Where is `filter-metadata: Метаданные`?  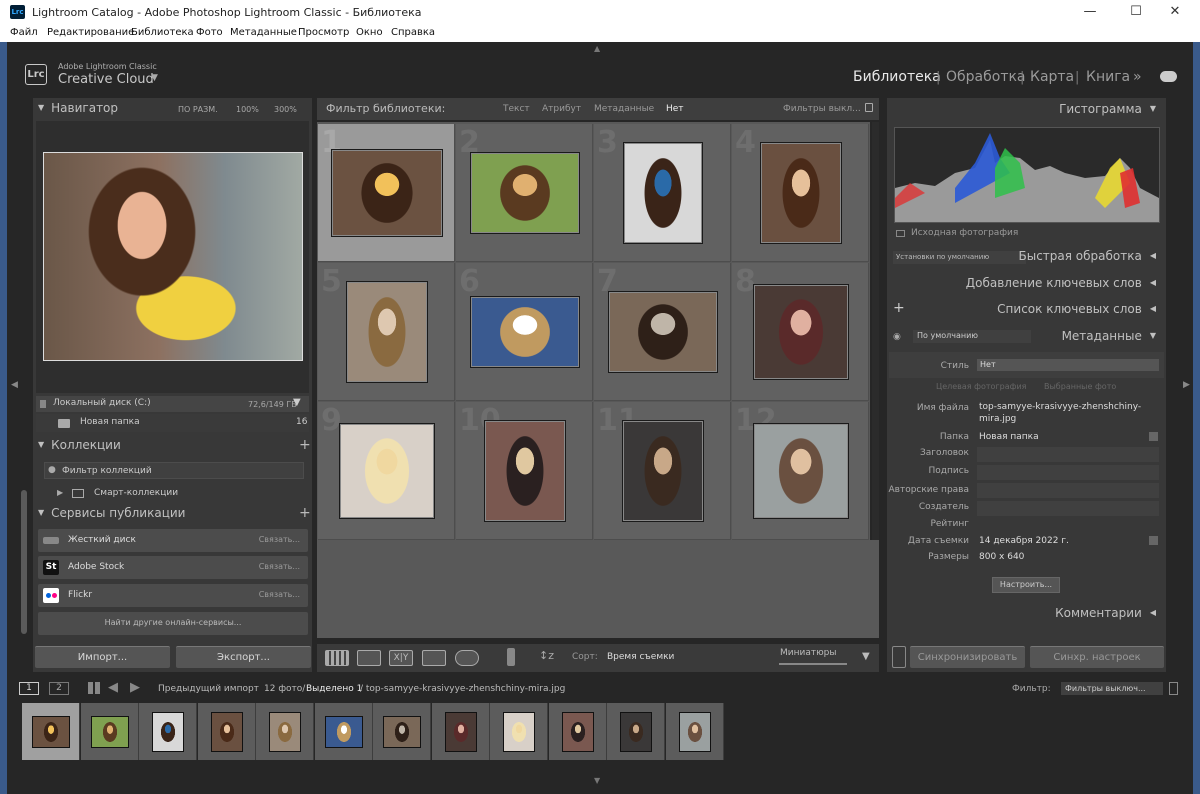
filter-metadata: Метаданные is located at coordinates (624, 109).